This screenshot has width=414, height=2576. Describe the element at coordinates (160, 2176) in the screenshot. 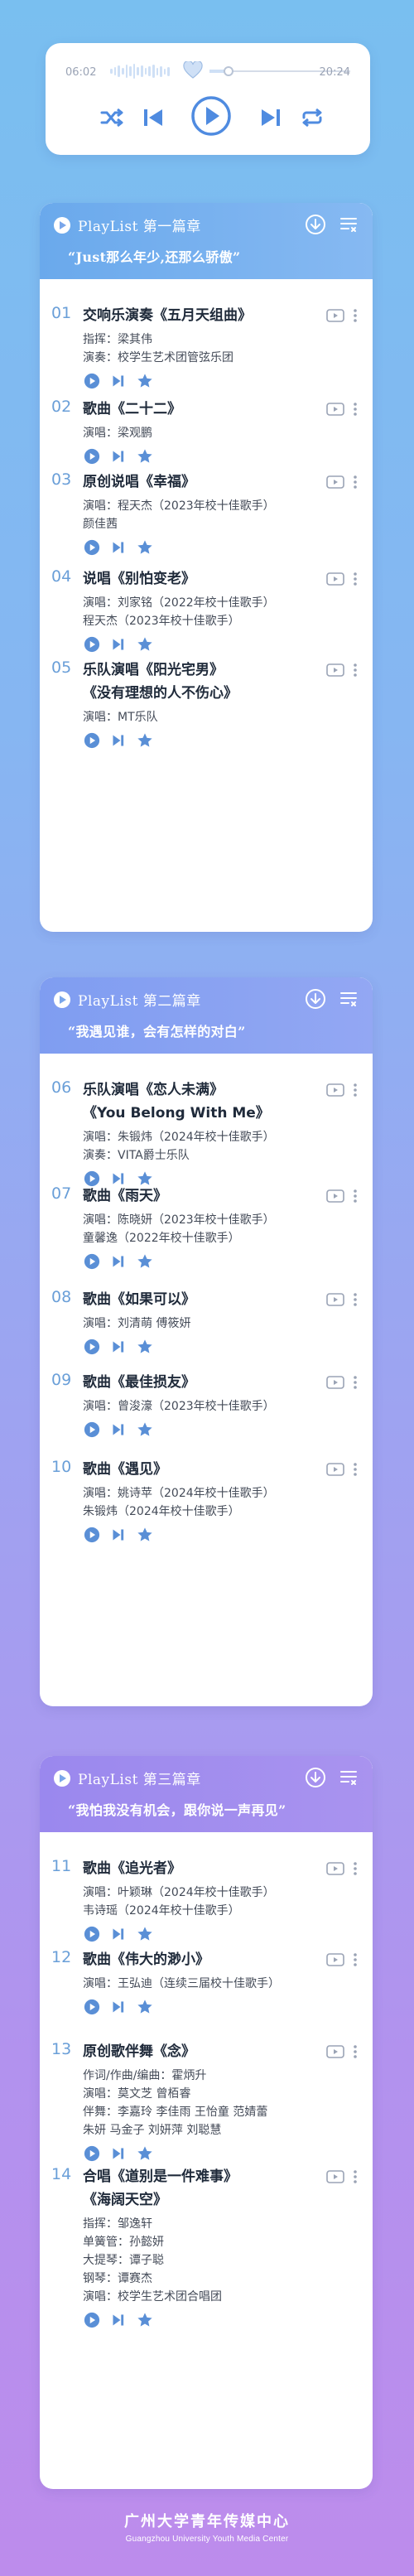

I see `track-title: 合唱《道别是一件难事》` at that location.